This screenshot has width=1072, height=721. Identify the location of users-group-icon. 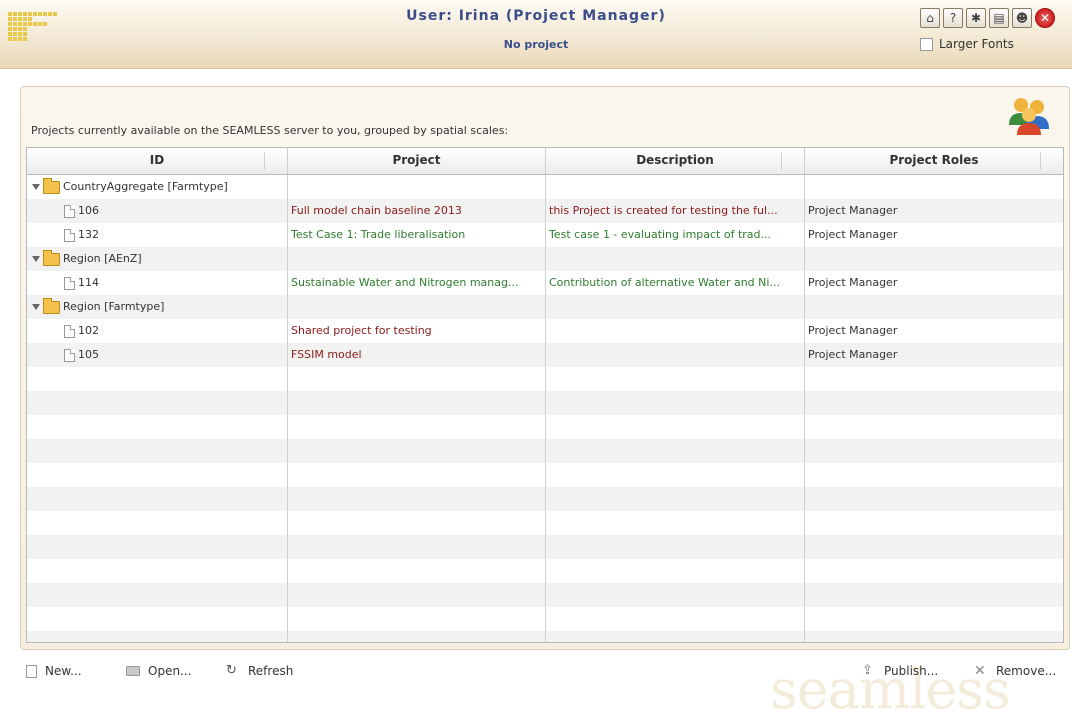
(1029, 116).